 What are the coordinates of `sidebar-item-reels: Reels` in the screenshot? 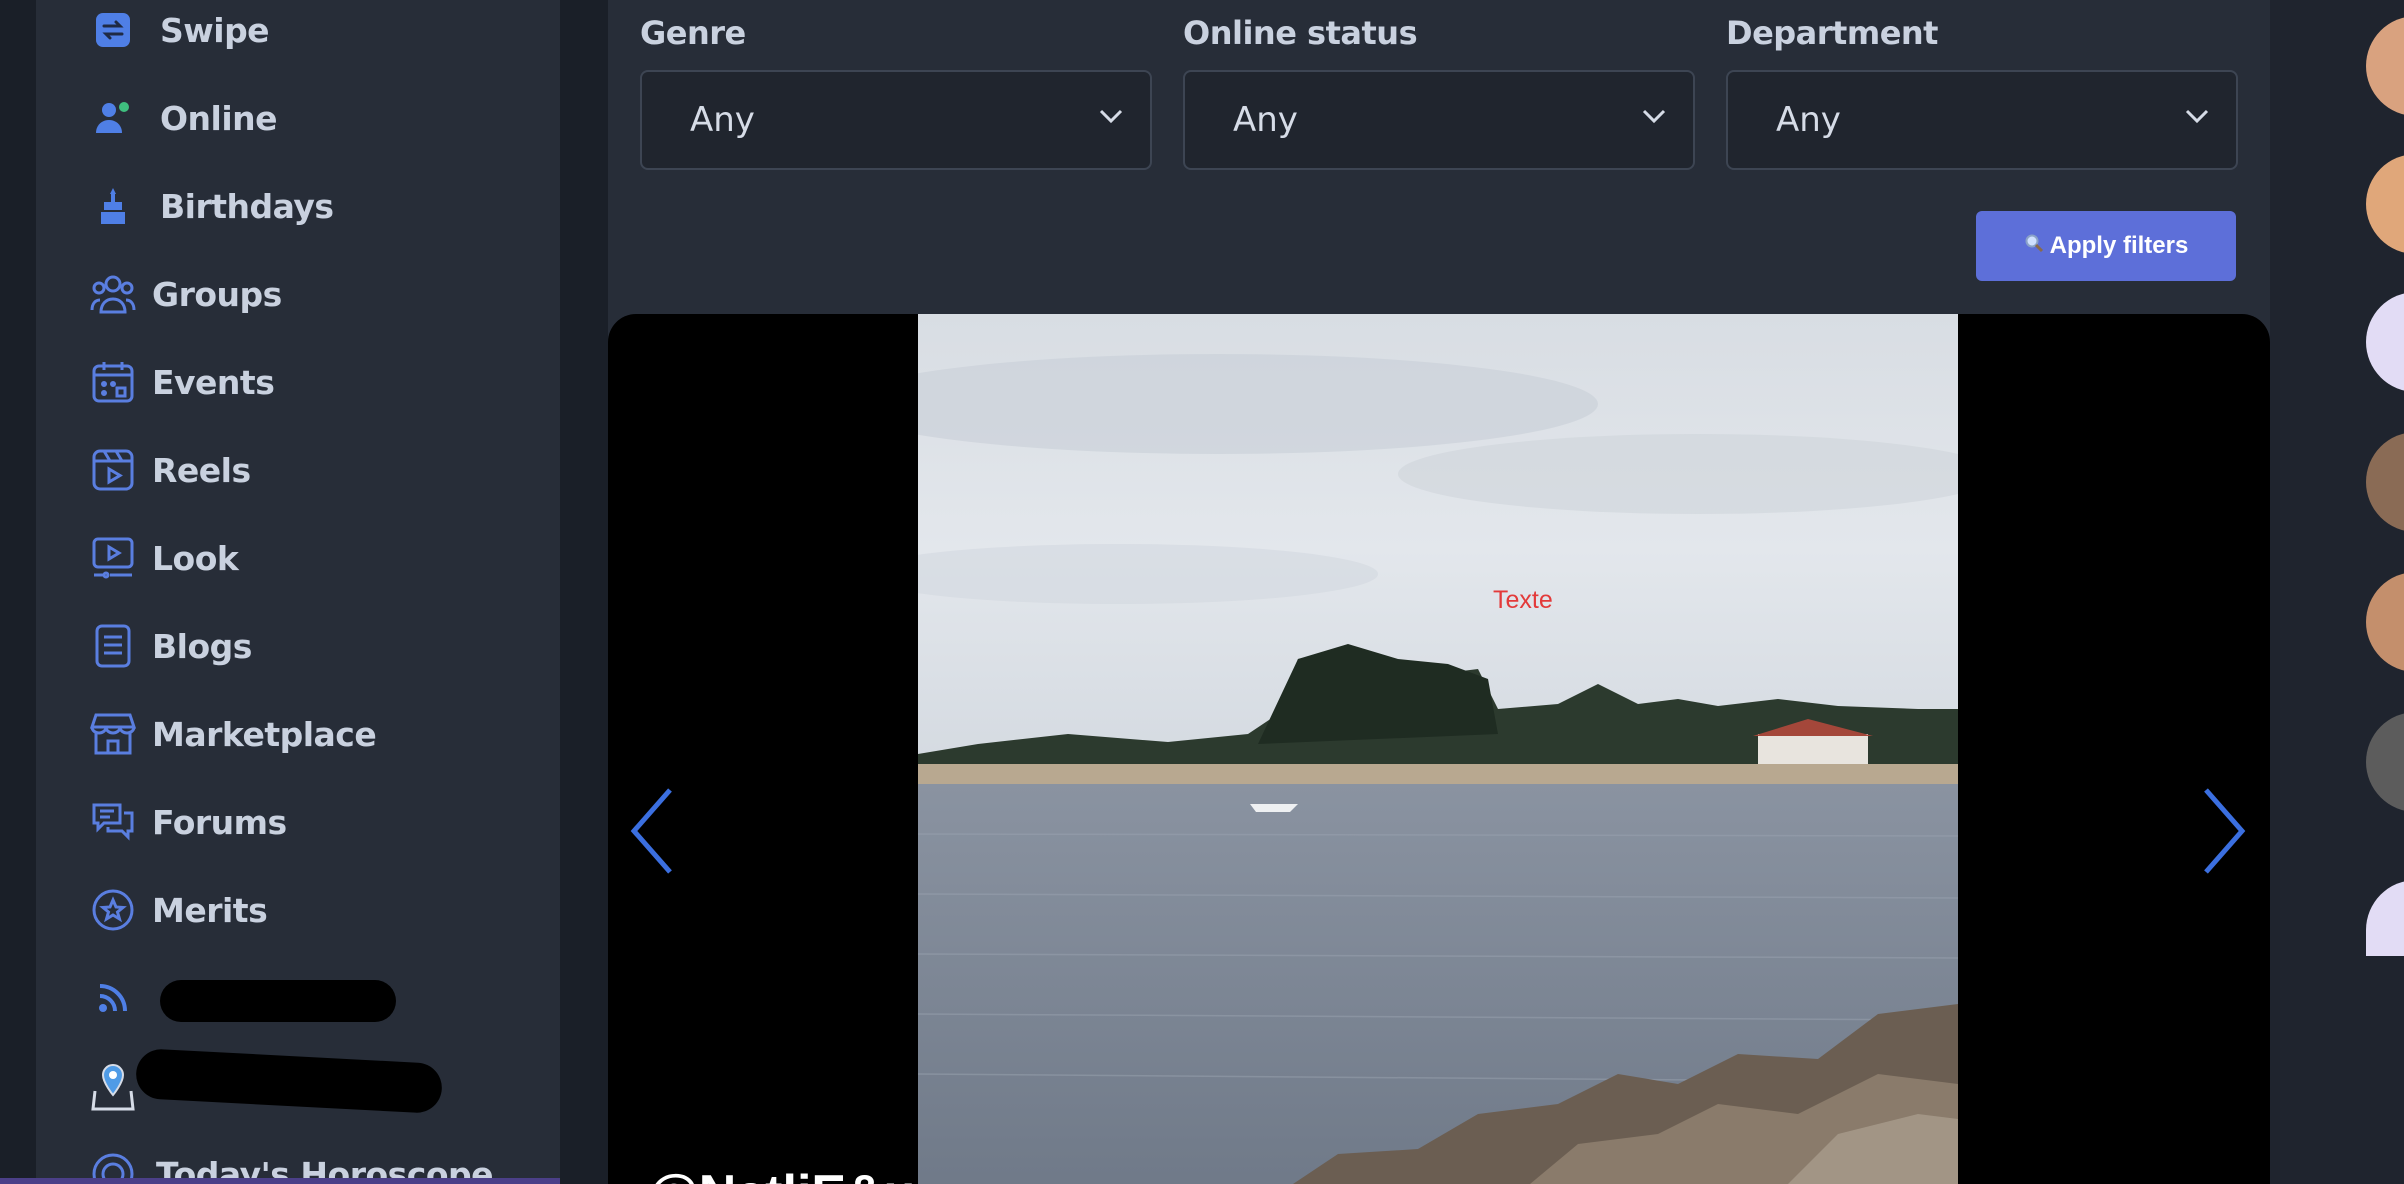 It's located at (169, 470).